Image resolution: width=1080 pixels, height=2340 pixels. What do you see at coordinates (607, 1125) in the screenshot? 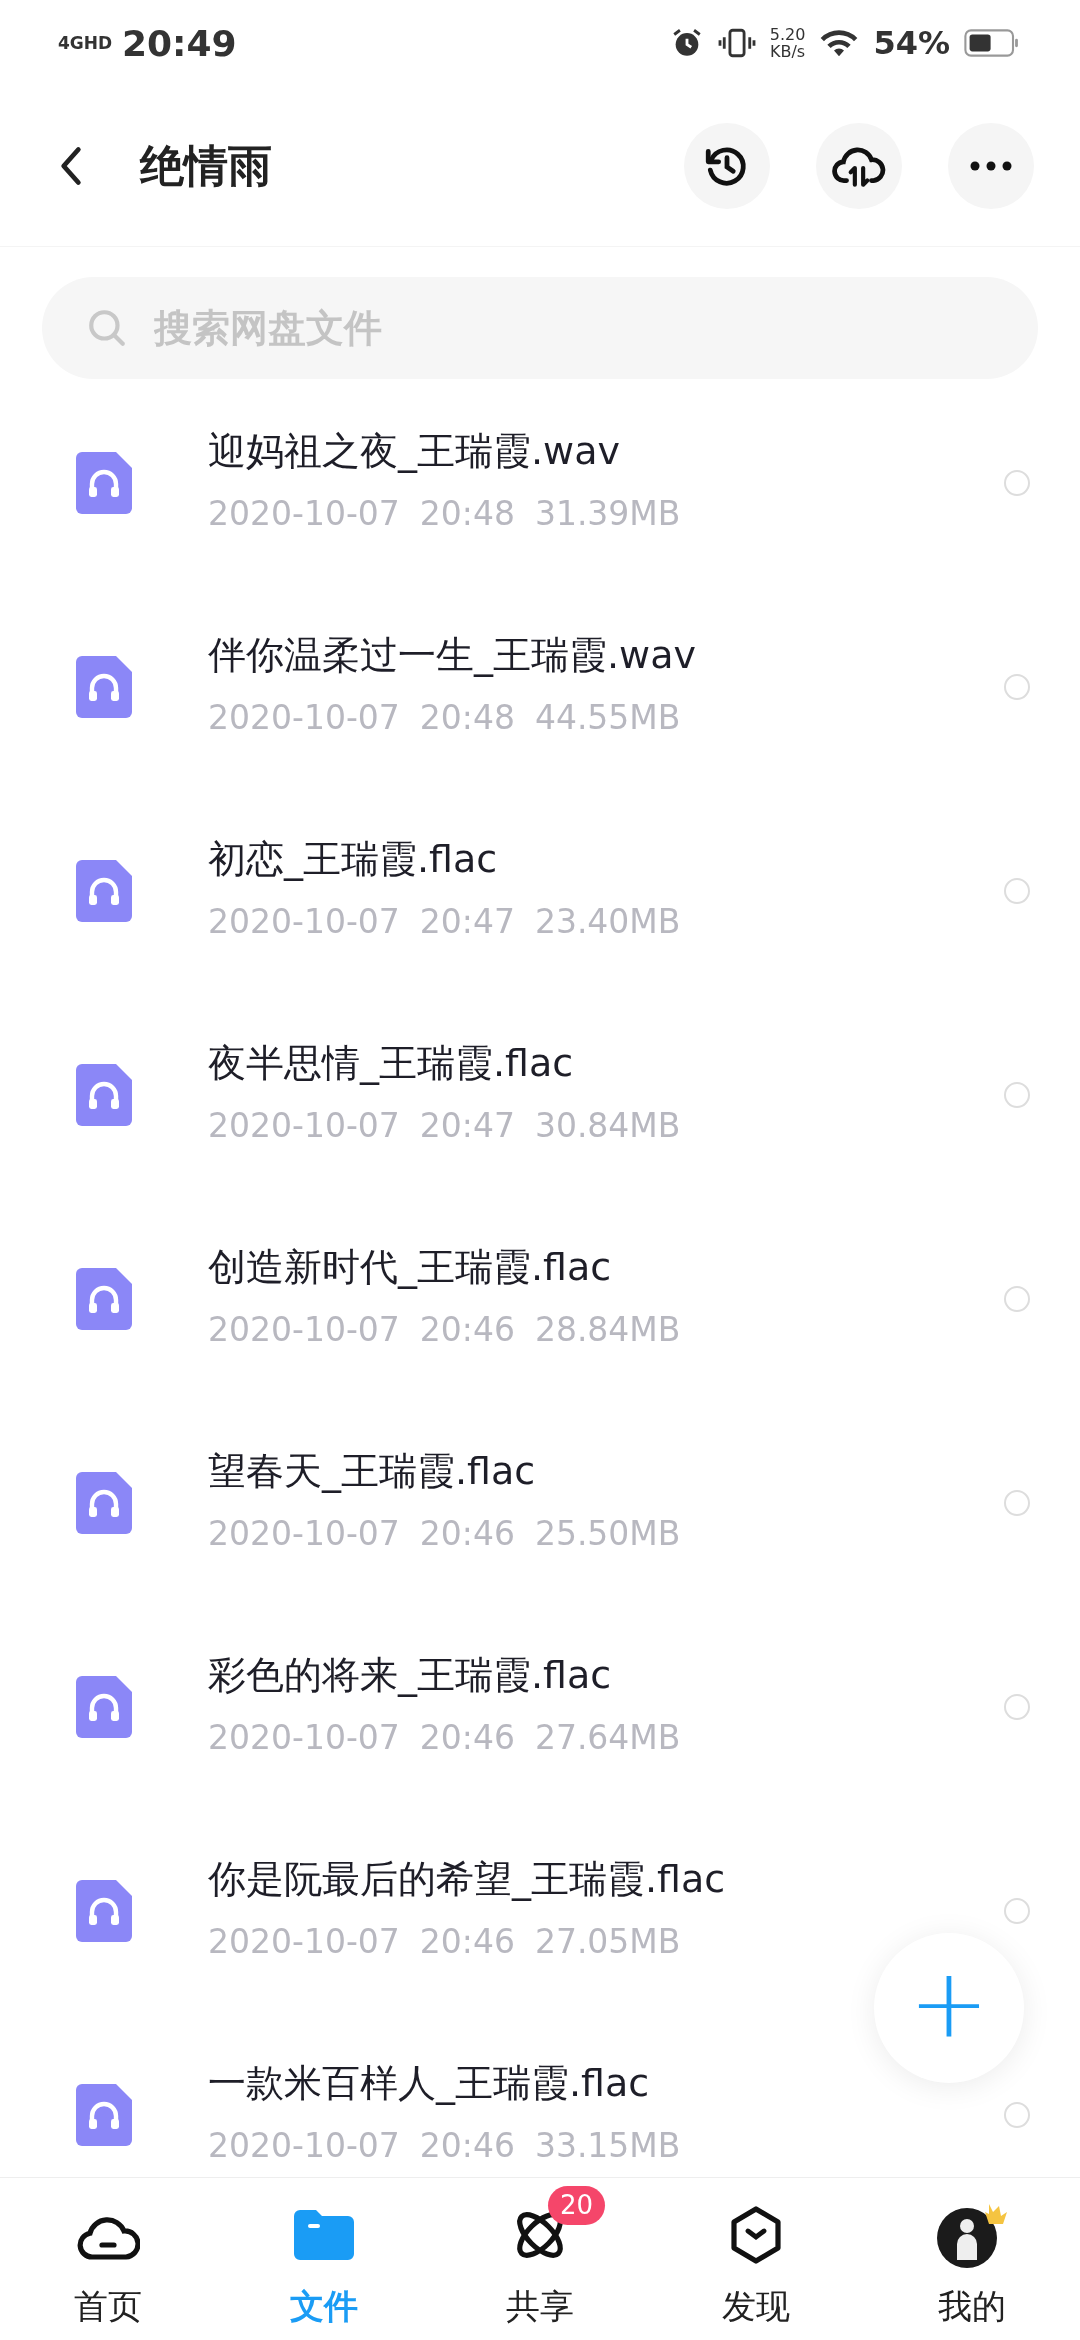
I see `file-size: 30.84MB` at bounding box center [607, 1125].